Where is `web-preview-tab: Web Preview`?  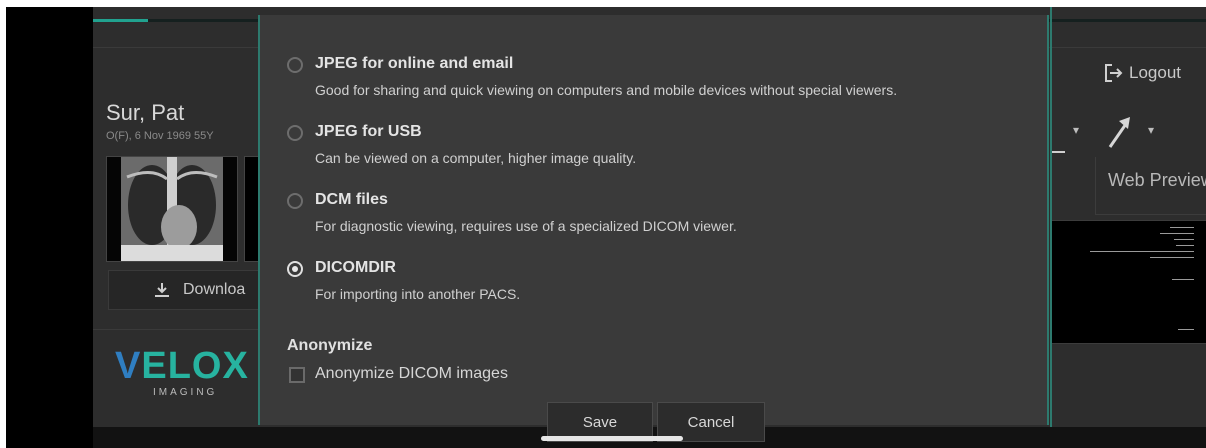
web-preview-tab: Web Preview is located at coordinates (1150, 186).